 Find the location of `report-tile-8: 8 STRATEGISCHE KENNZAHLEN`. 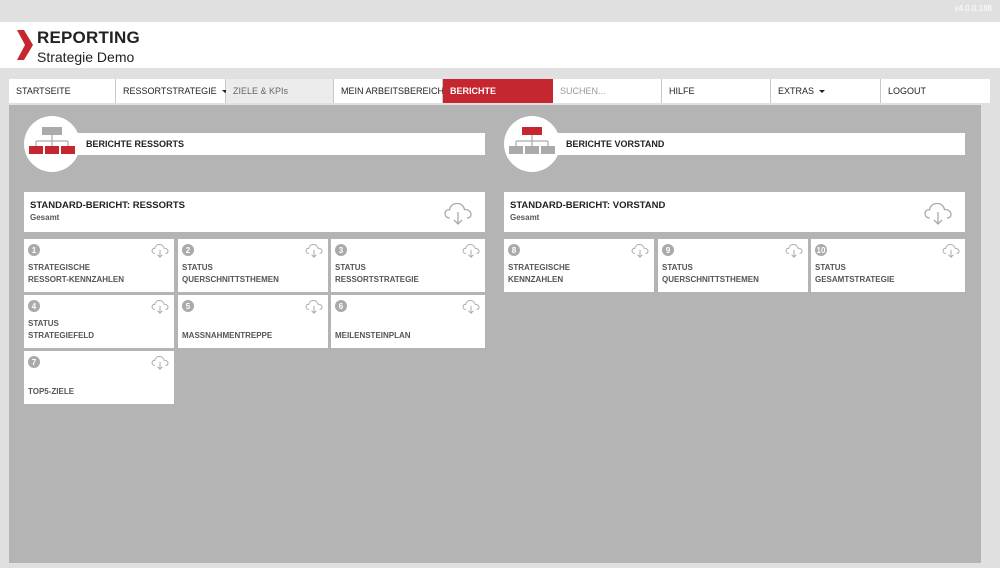

report-tile-8: 8 STRATEGISCHE KENNZAHLEN is located at coordinates (579, 265).